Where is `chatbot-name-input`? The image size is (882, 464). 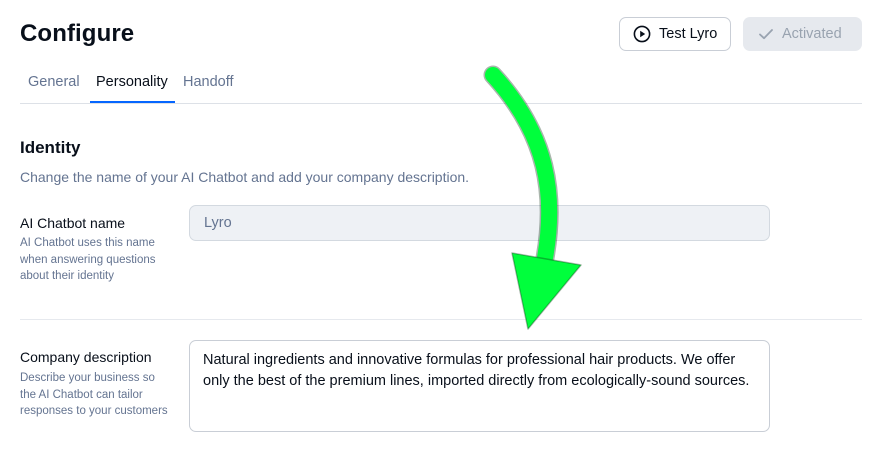
chatbot-name-input is located at coordinates (479, 223).